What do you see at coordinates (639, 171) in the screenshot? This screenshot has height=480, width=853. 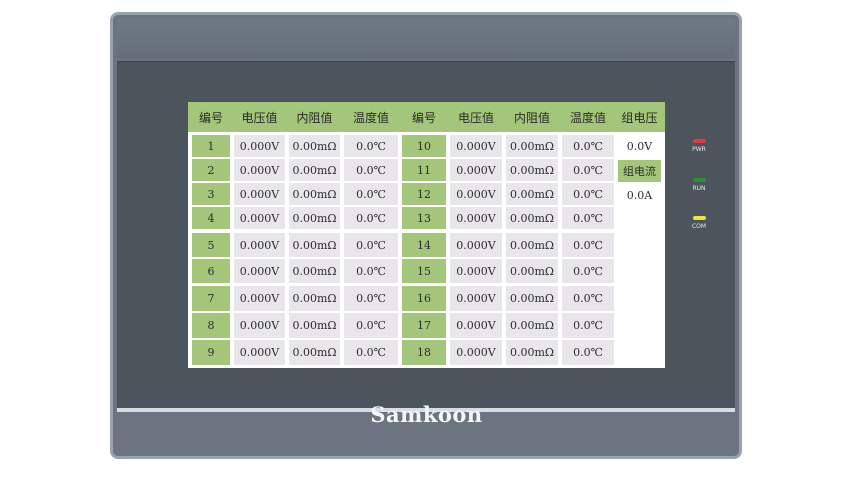 I see `group-current-label: 组电流` at bounding box center [639, 171].